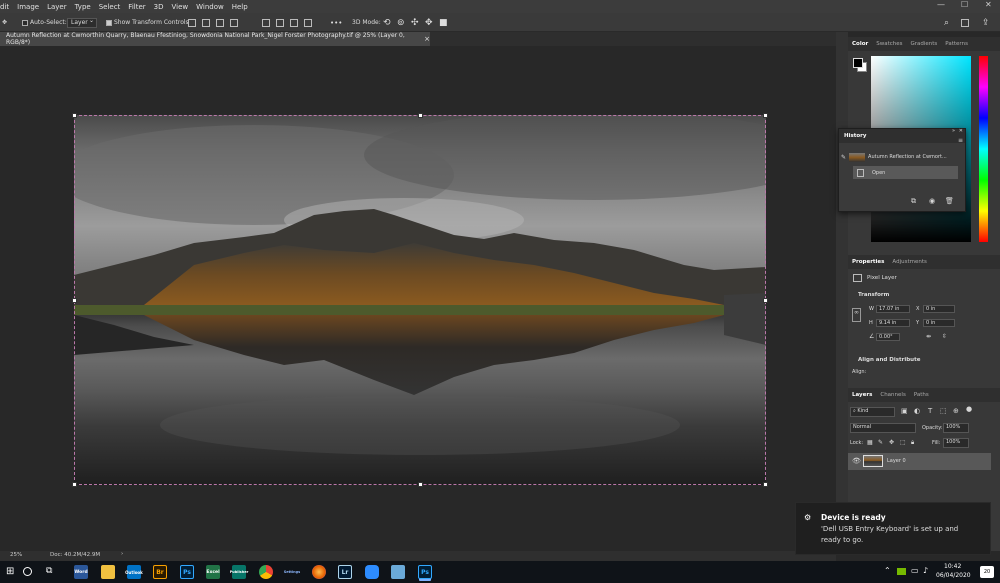  I want to click on align-left-icon, so click(192, 22).